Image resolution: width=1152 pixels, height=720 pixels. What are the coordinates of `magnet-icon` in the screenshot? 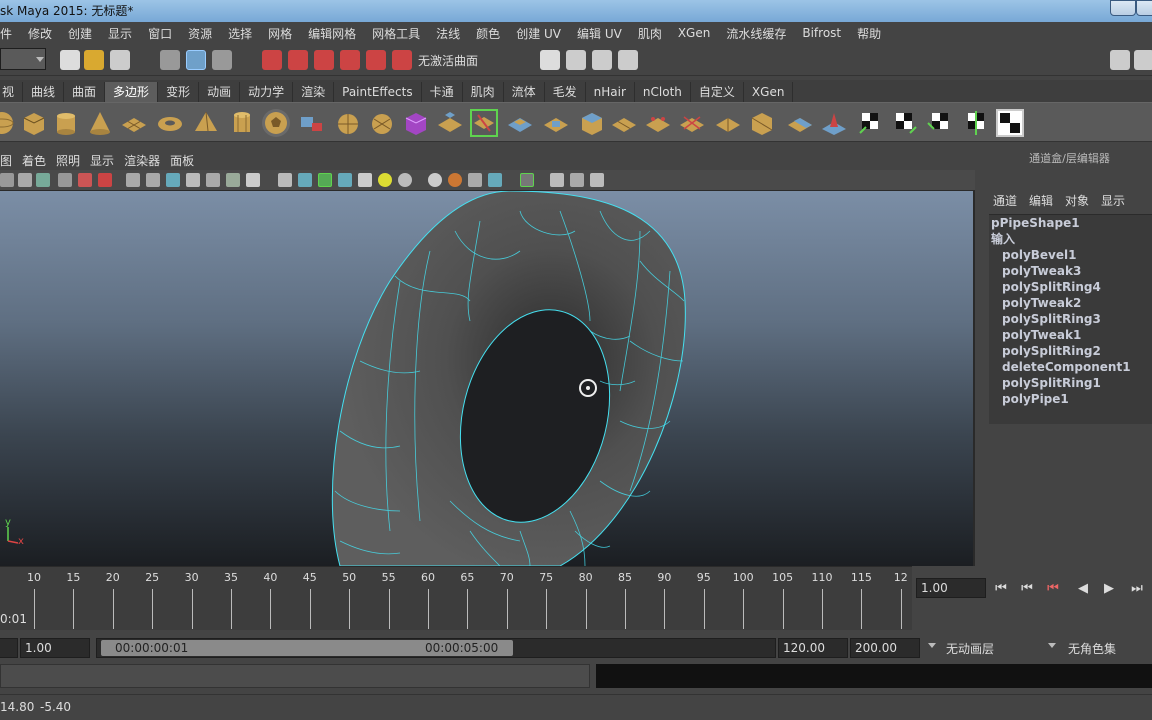 It's located at (402, 60).